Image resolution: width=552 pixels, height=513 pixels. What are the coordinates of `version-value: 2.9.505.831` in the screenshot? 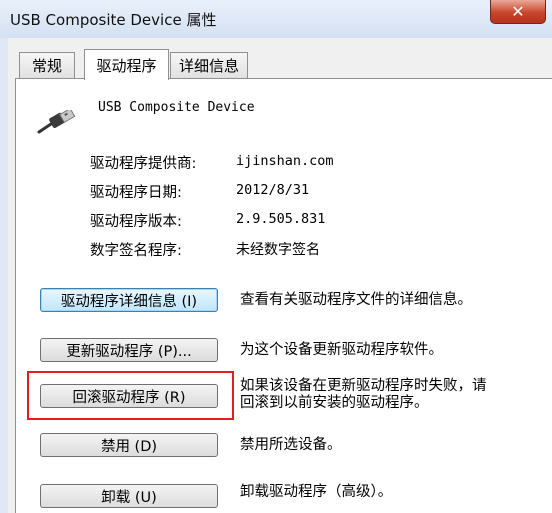 It's located at (281, 219).